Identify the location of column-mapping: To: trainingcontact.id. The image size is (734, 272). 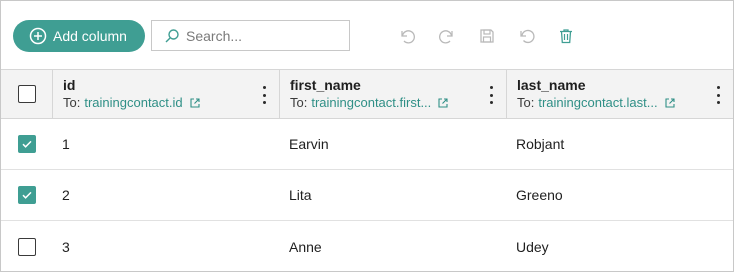
(132, 103).